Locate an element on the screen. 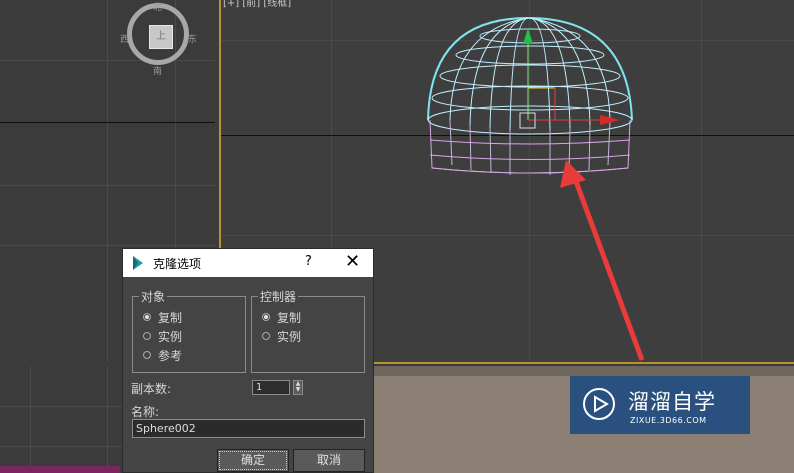 This screenshot has height=473, width=794. help-button: ? is located at coordinates (308, 261).